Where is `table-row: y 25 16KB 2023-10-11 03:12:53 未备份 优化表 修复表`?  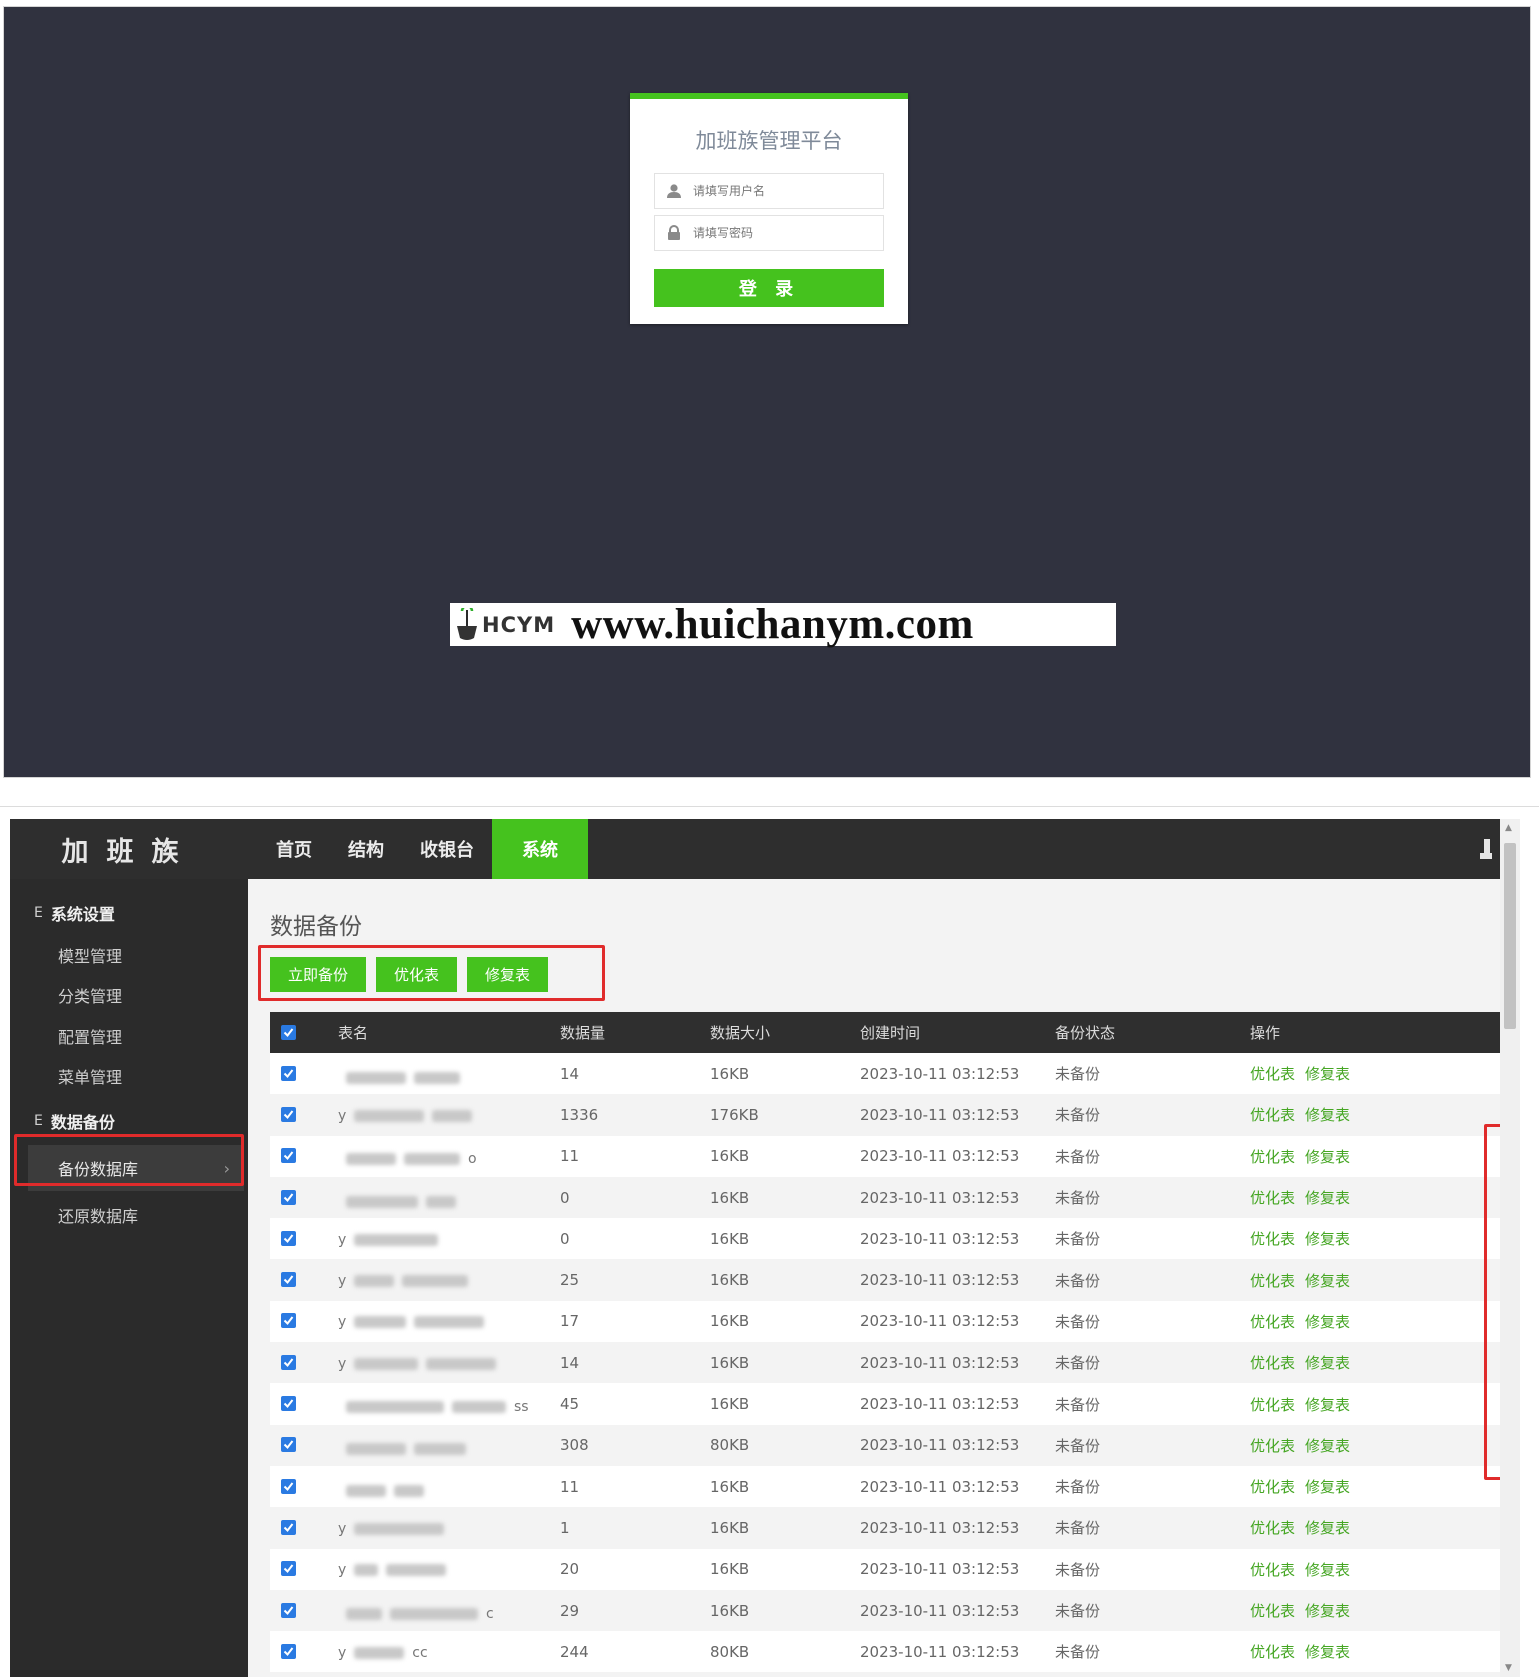
table-row: y 25 16KB 2023-10-11 03:12:53 未备份 优化表 修复表 is located at coordinates (887, 1280).